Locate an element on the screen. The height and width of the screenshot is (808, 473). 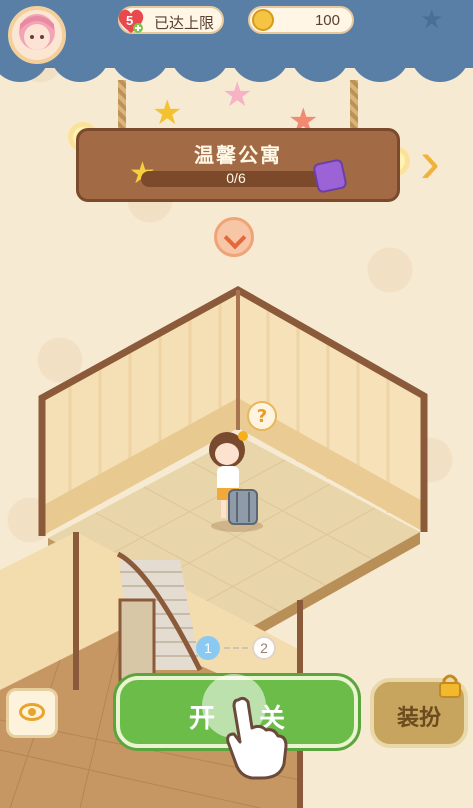
next-arrow-icon: › is located at coordinates (440, 162).